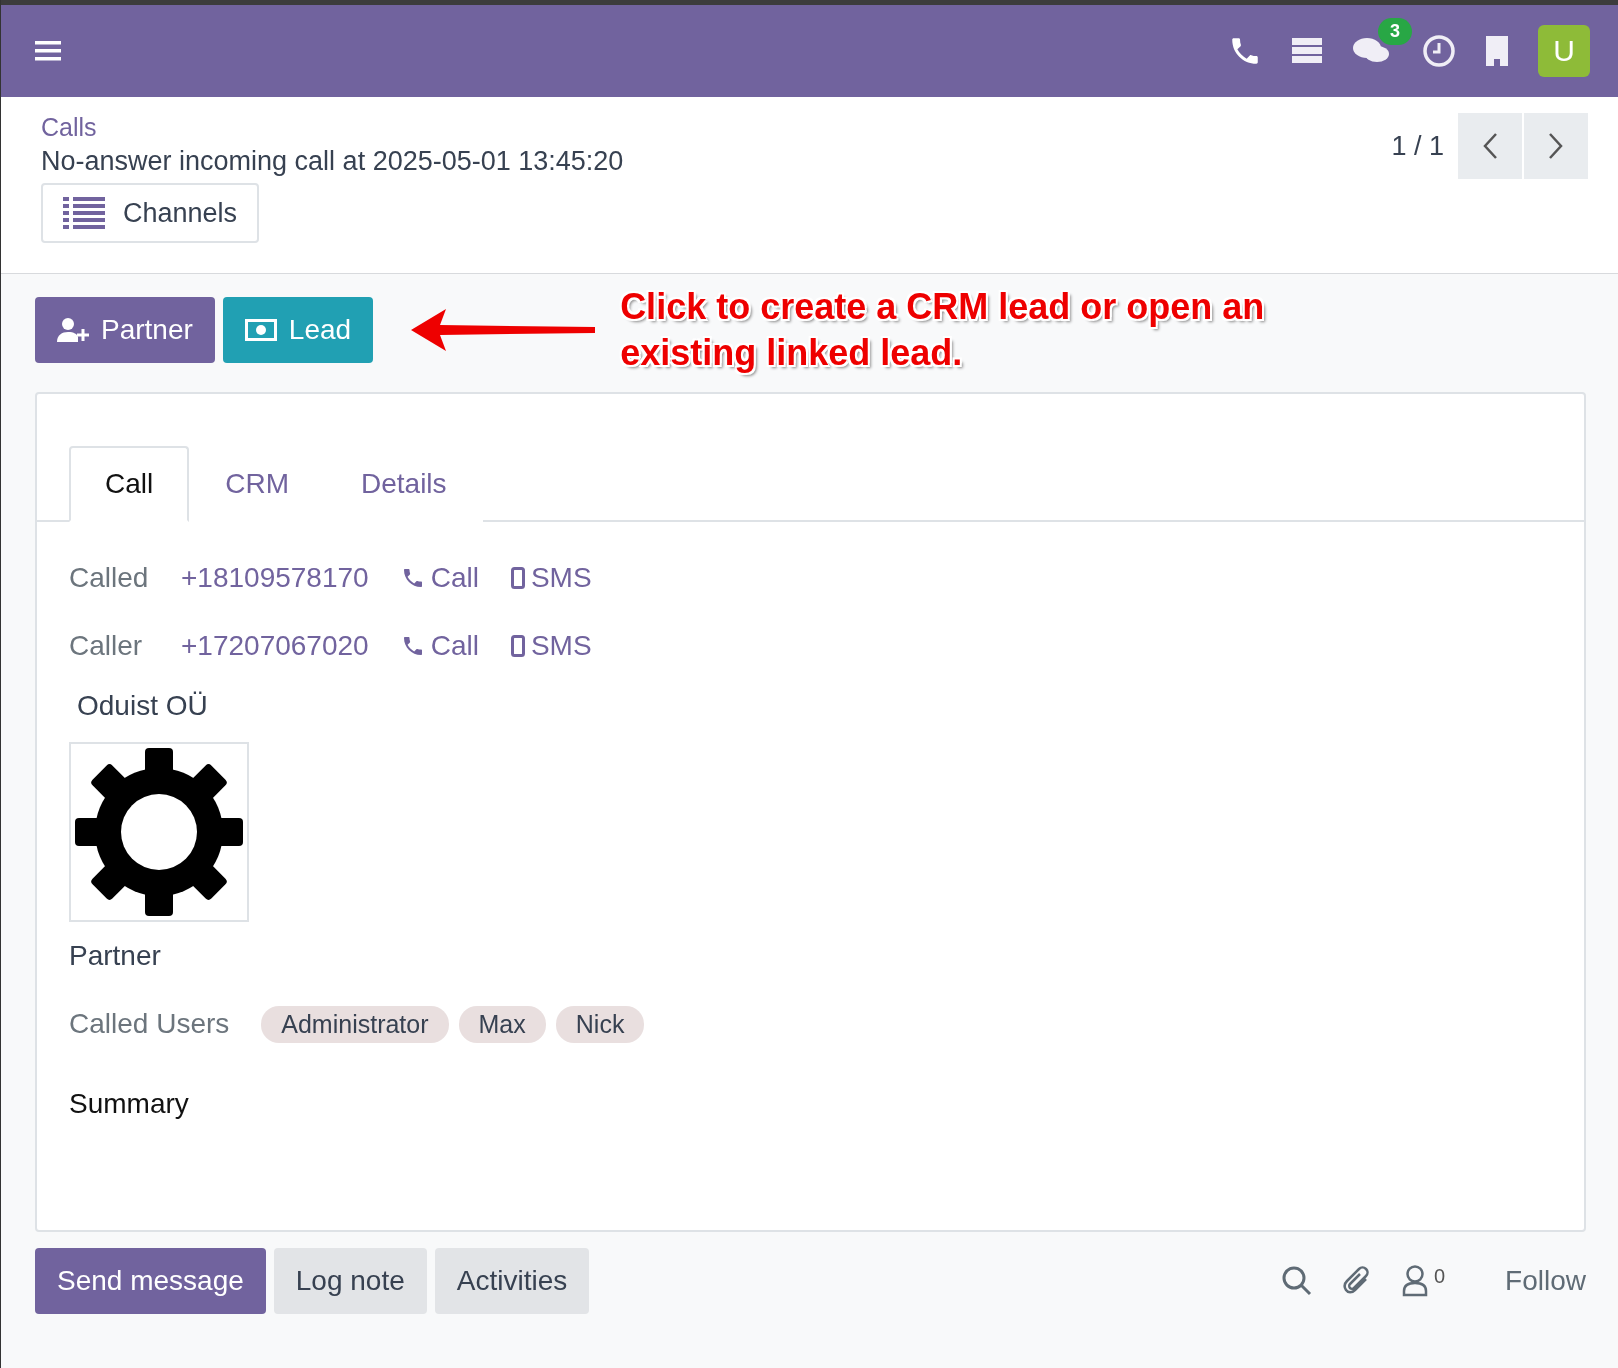 This screenshot has width=1618, height=1368. What do you see at coordinates (1439, 51) in the screenshot?
I see `clock-icon` at bounding box center [1439, 51].